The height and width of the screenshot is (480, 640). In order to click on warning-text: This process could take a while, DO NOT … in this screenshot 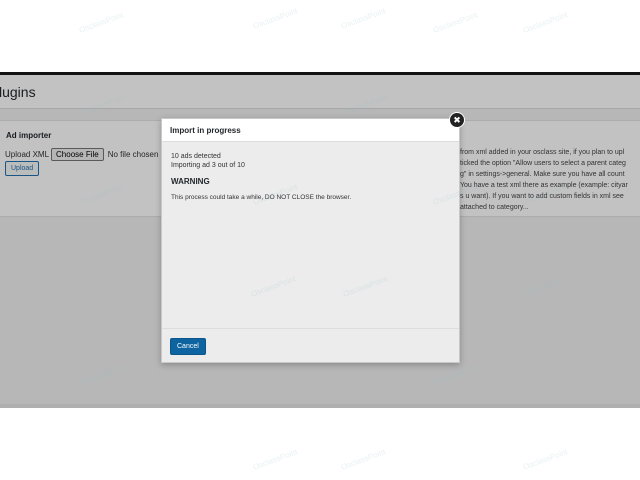, I will do `click(261, 197)`.